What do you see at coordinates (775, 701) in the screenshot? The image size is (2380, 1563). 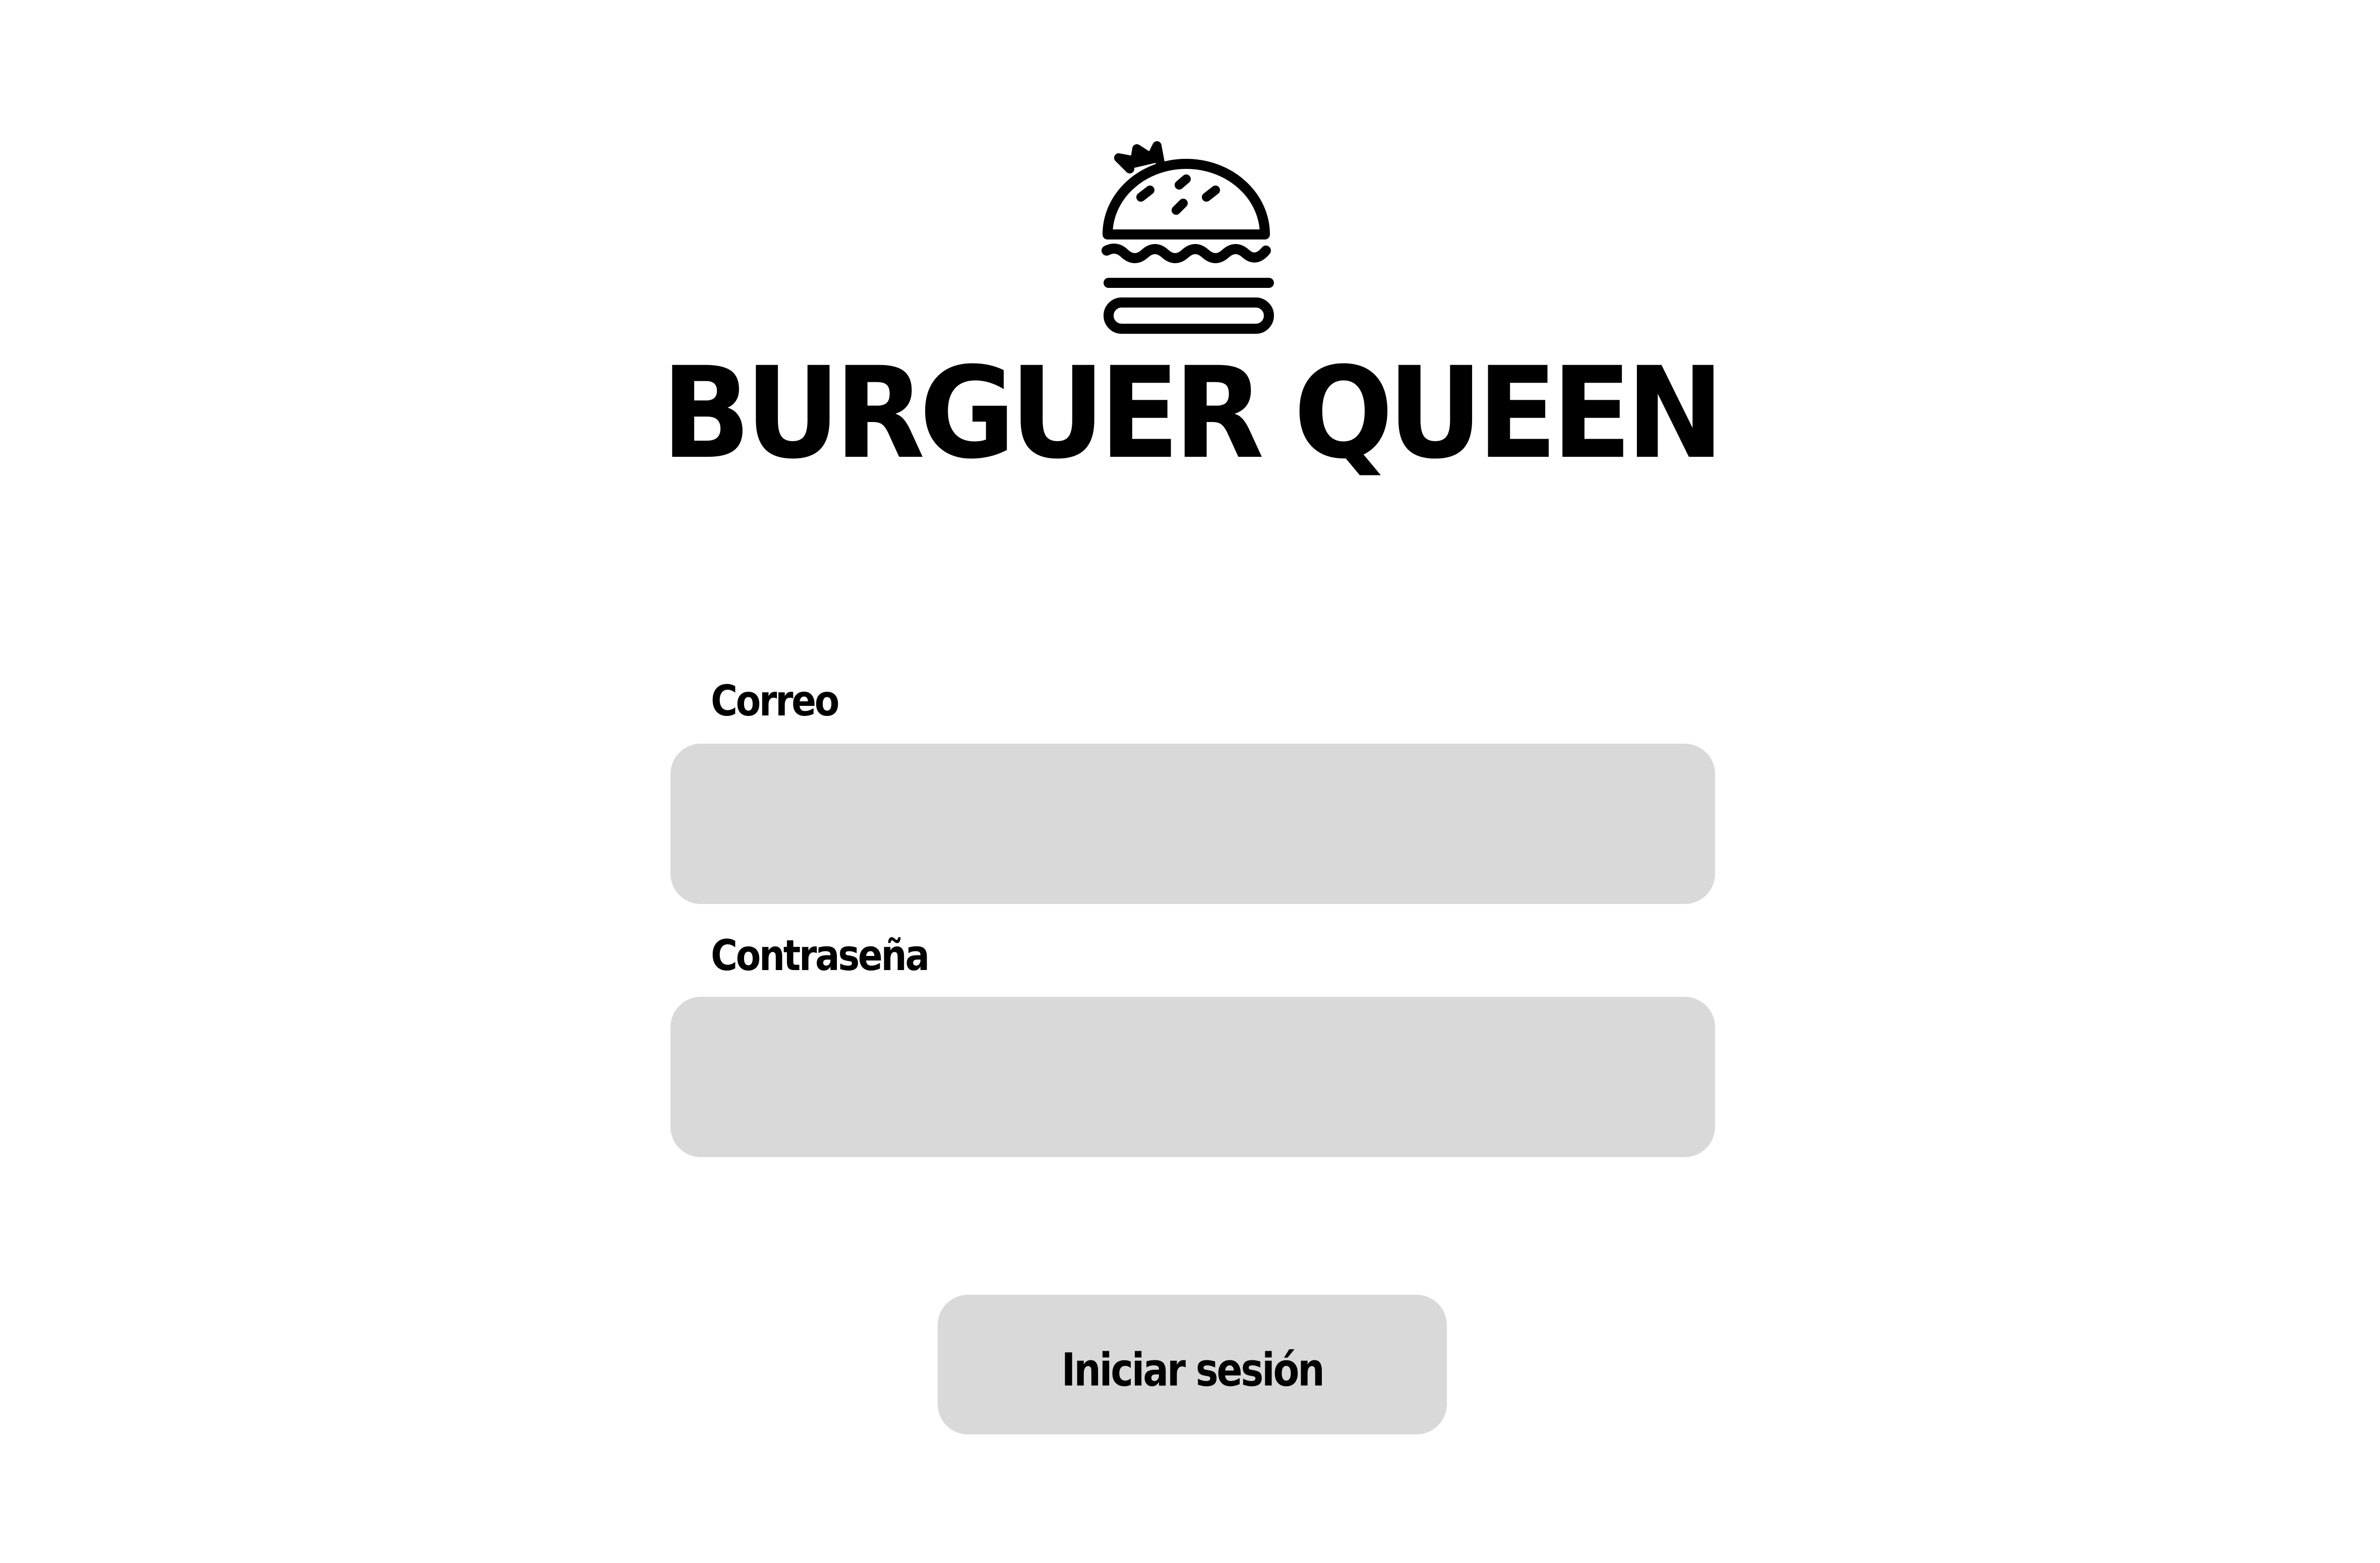 I see `email-label: Correo` at bounding box center [775, 701].